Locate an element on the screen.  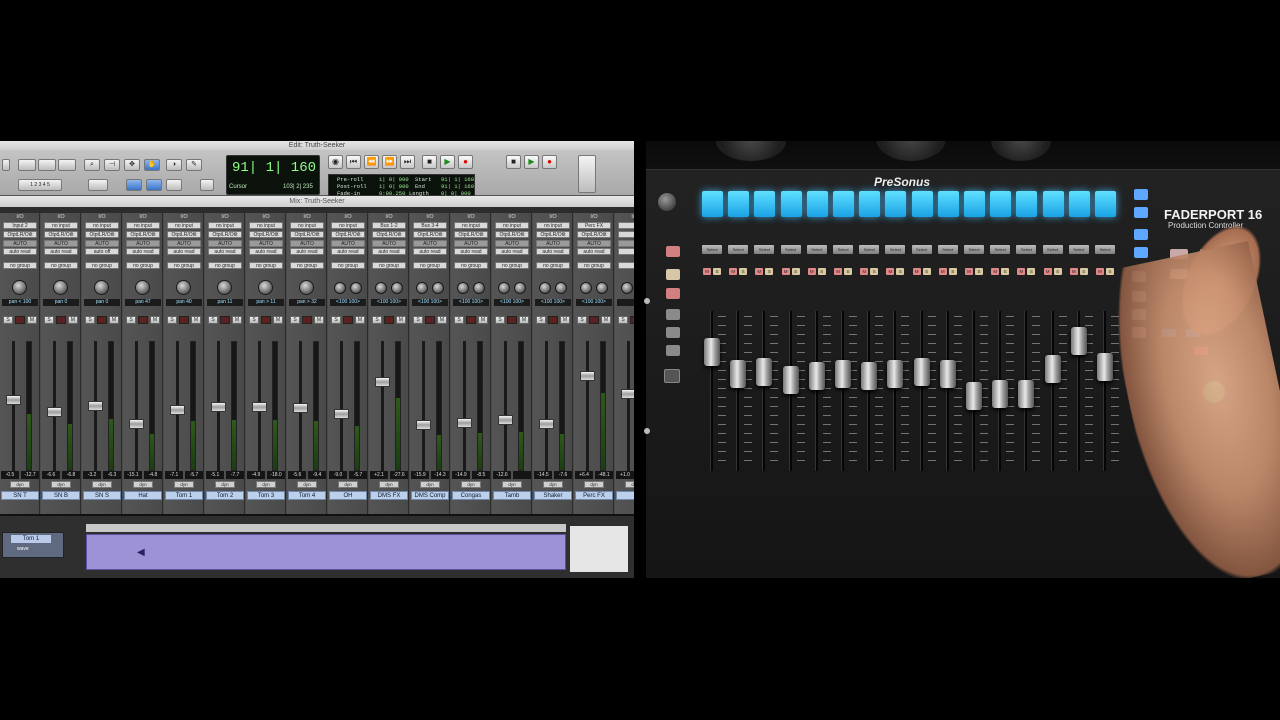
input-selector: Input 2 is located at coordinates (20, 225).